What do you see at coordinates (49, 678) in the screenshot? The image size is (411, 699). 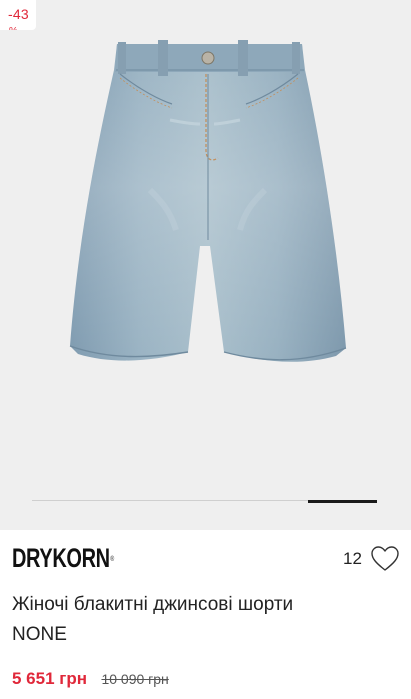 I see `current-price: 5 651 грн` at bounding box center [49, 678].